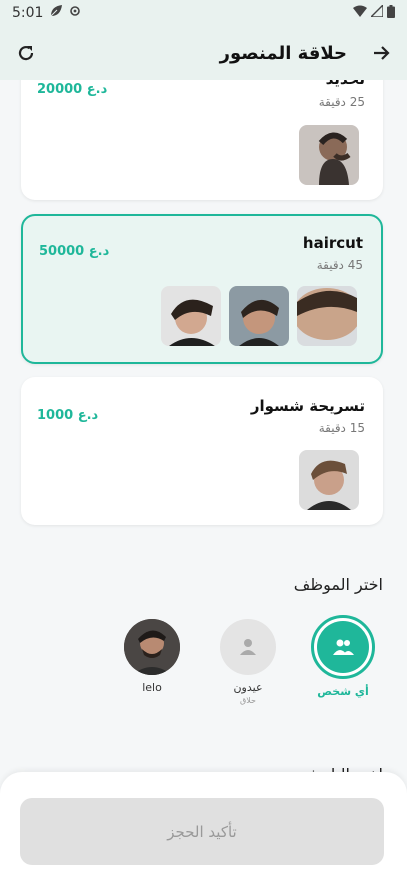 The height and width of the screenshot is (889, 407). What do you see at coordinates (203, 13) in the screenshot?
I see `status-bar: 5:01` at bounding box center [203, 13].